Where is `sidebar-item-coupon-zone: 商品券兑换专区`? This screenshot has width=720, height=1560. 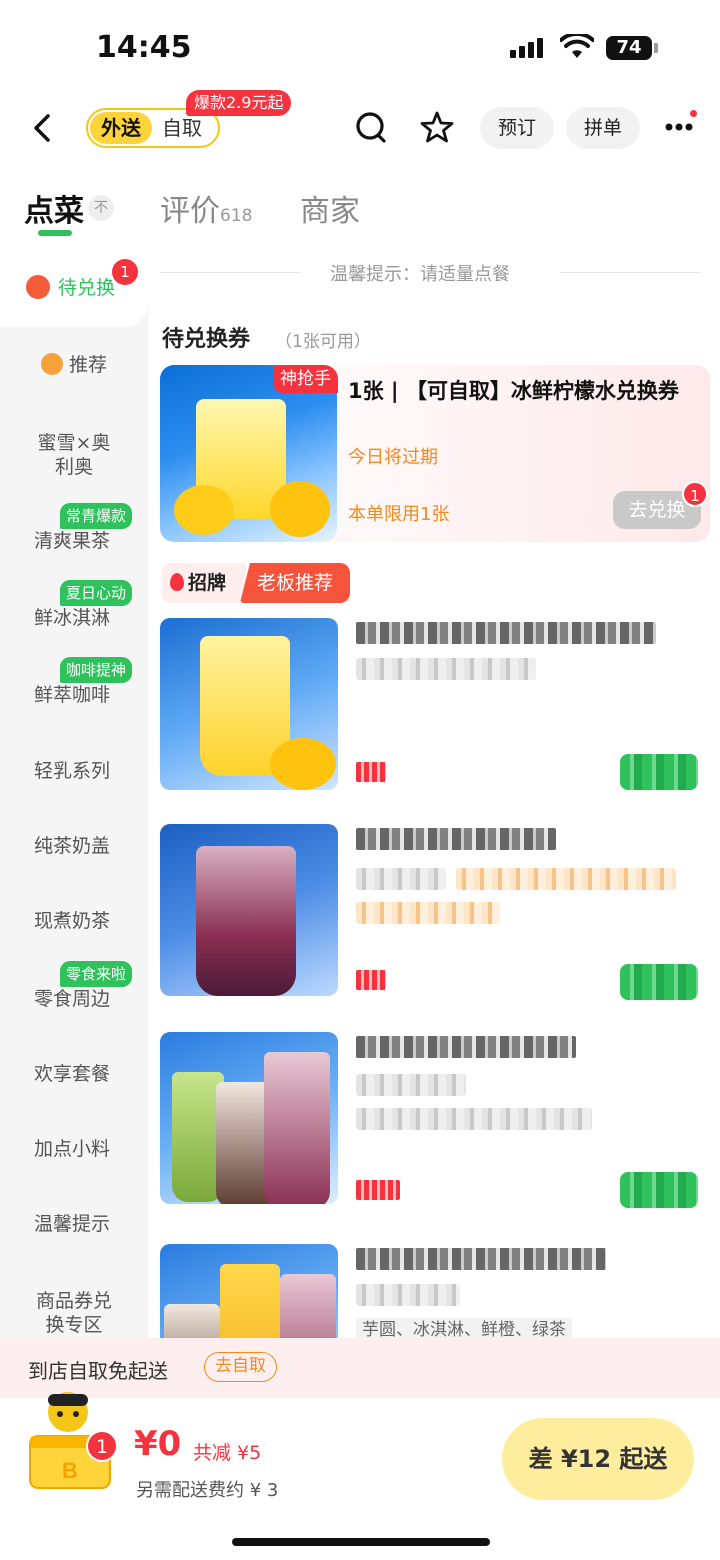 sidebar-item-coupon-zone: 商品券兑换专区 is located at coordinates (74, 1313).